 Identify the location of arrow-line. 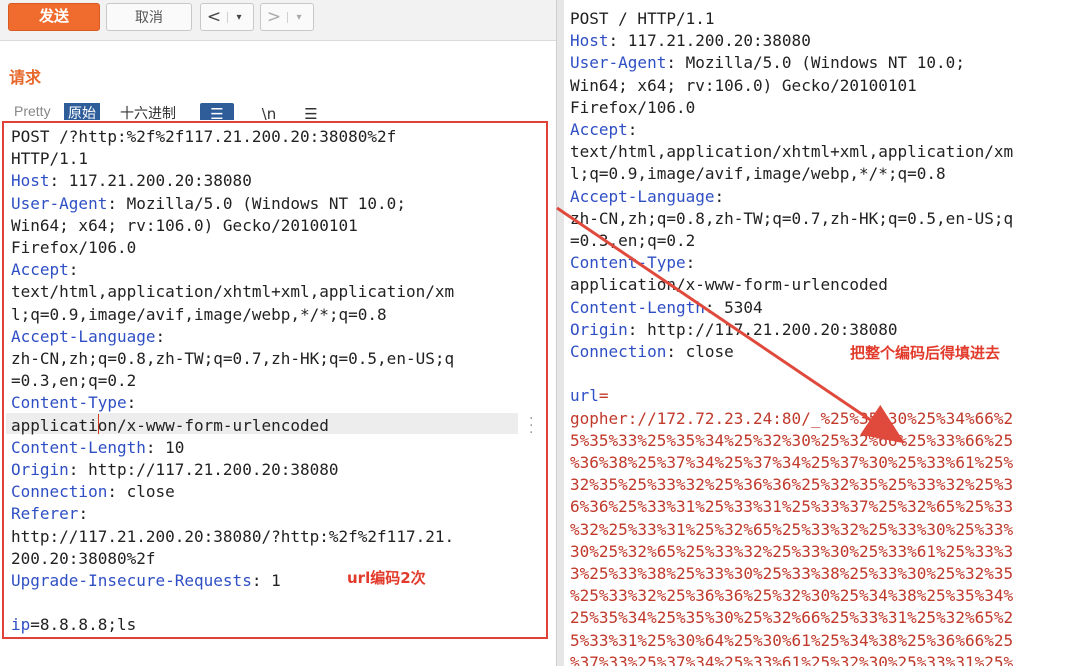
(730, 325).